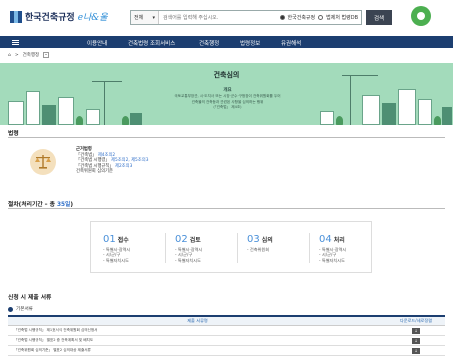 The width and height of the screenshot is (453, 363). I want to click on search-button: 검색, so click(379, 17).